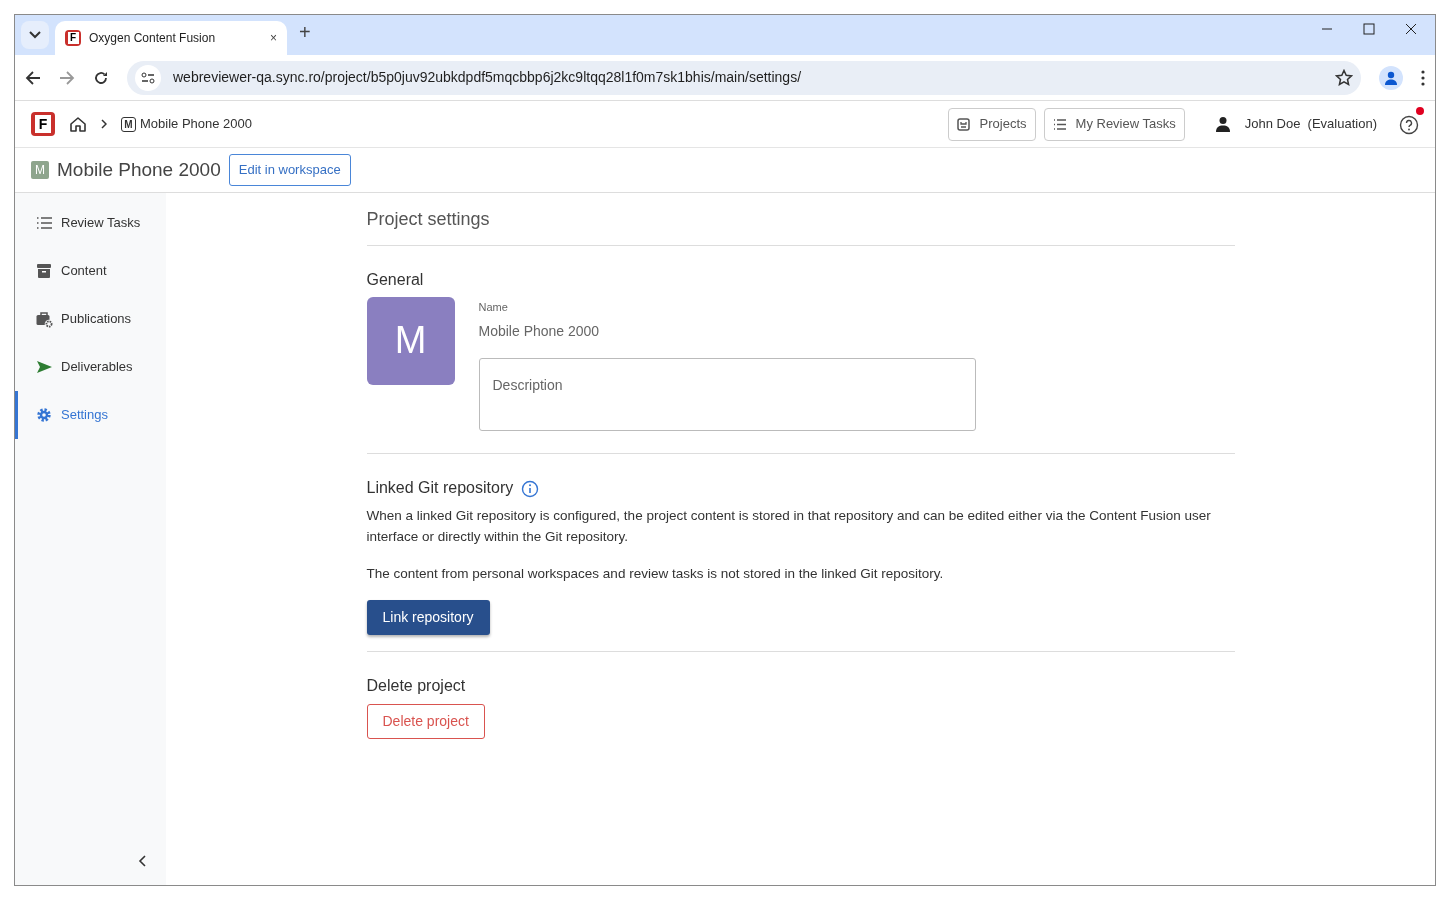 This screenshot has height=900, width=1450. Describe the element at coordinates (153, 38) in the screenshot. I see `tab-title: Oxygen Content Fusion` at that location.